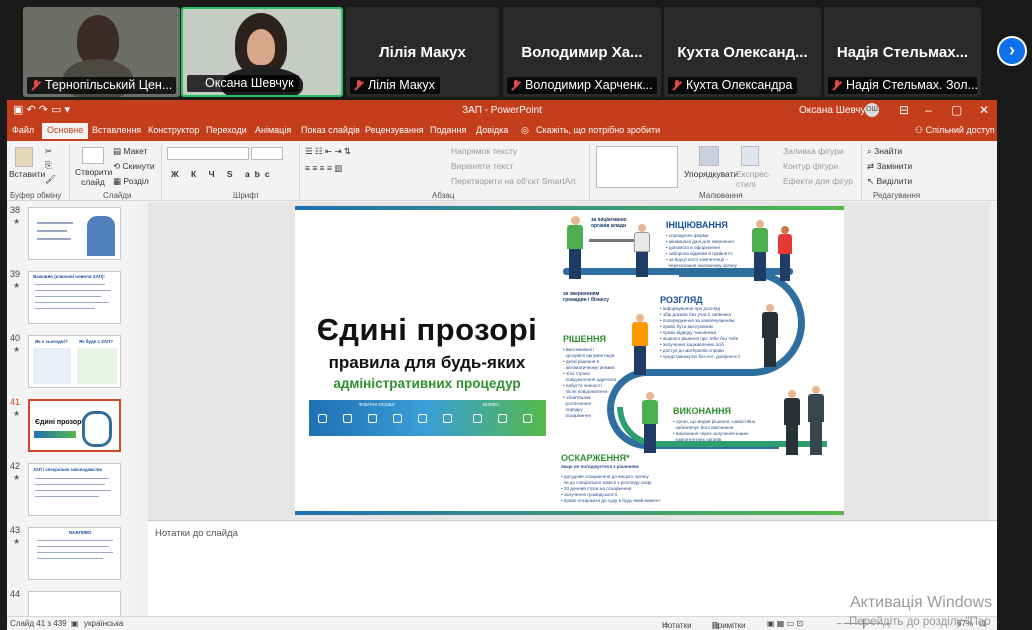  Describe the element at coordinates (993, 361) in the screenshot. I see `slide-scrollbar` at that location.